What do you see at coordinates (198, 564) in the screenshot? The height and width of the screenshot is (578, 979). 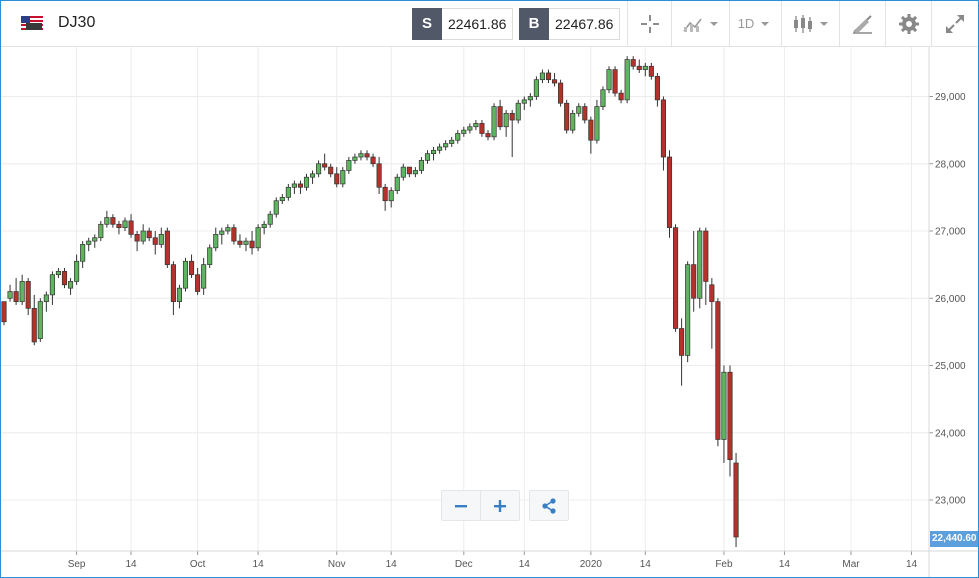 I see `x-tick-label: Oct` at bounding box center [198, 564].